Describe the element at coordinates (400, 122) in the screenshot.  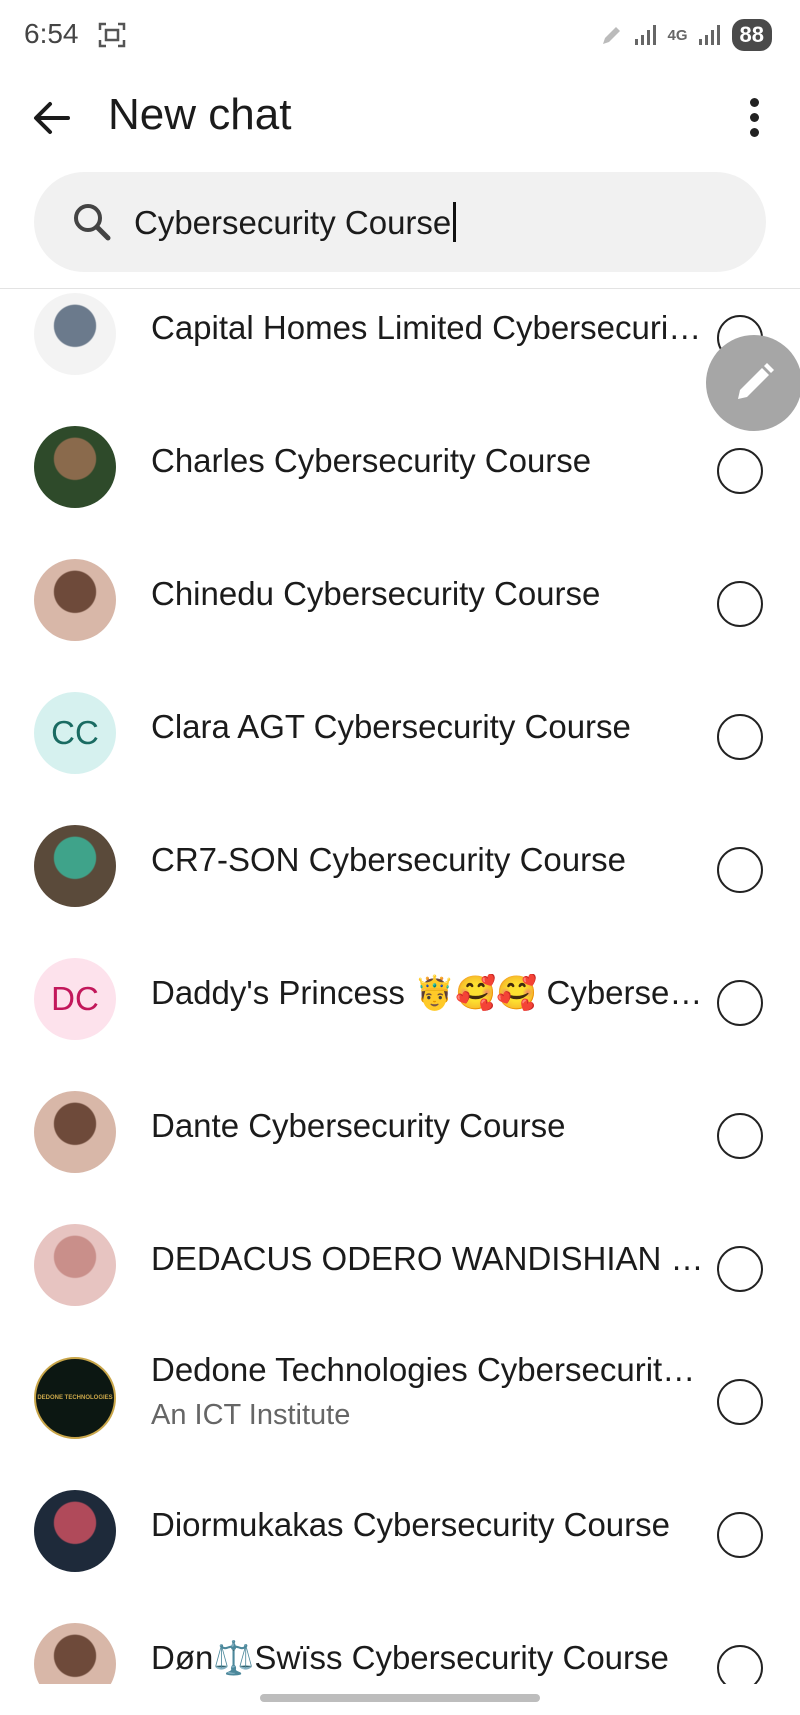
I see `app-header: New chat` at that location.